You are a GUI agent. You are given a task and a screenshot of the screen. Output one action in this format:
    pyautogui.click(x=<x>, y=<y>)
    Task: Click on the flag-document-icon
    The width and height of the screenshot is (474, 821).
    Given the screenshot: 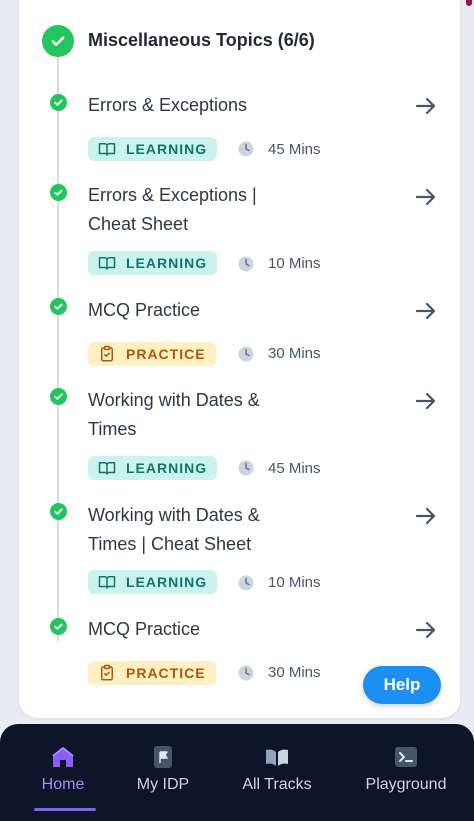 What is the action you would take?
    pyautogui.click(x=163, y=757)
    